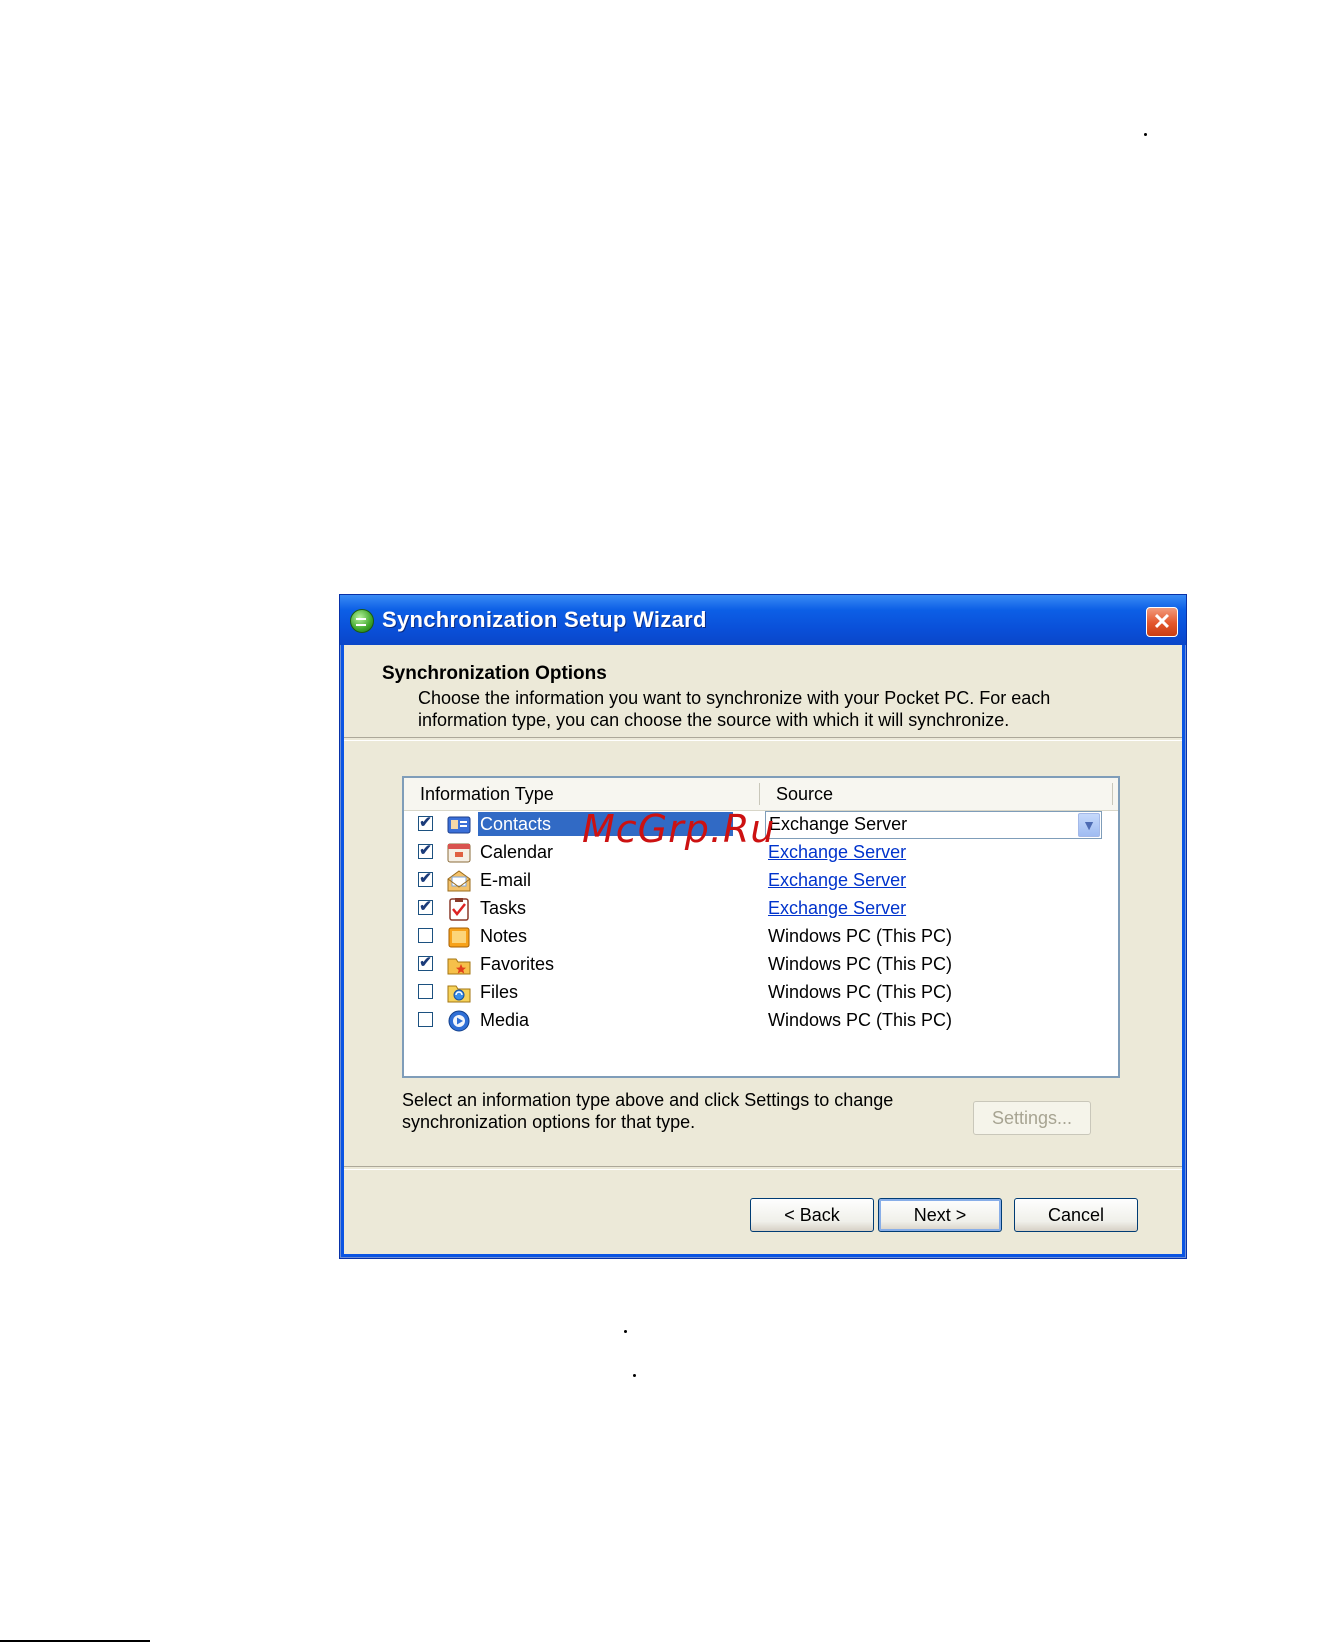 The width and height of the screenshot is (1339, 1645). Describe the element at coordinates (459, 966) in the screenshot. I see `favorites-icon` at that location.